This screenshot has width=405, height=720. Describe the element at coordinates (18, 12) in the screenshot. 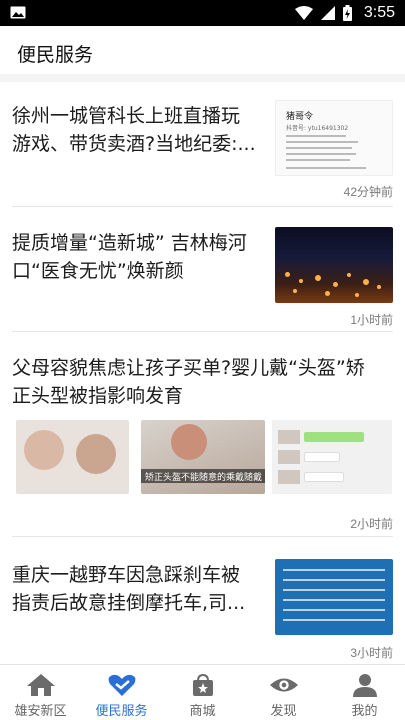

I see `image-notification-icon` at that location.